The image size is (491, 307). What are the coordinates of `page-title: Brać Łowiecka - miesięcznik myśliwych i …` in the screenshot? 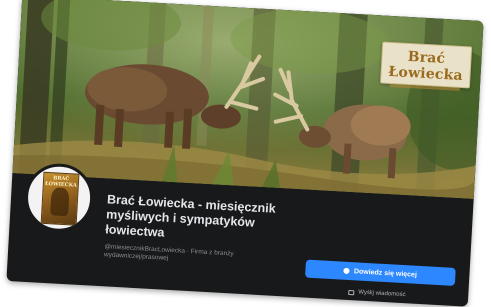 It's located at (191, 216).